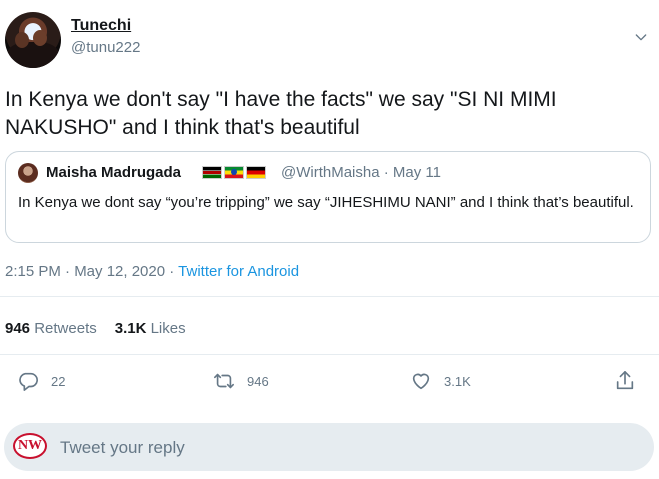 The image size is (659, 479). I want to click on reply-icon, so click(28, 381).